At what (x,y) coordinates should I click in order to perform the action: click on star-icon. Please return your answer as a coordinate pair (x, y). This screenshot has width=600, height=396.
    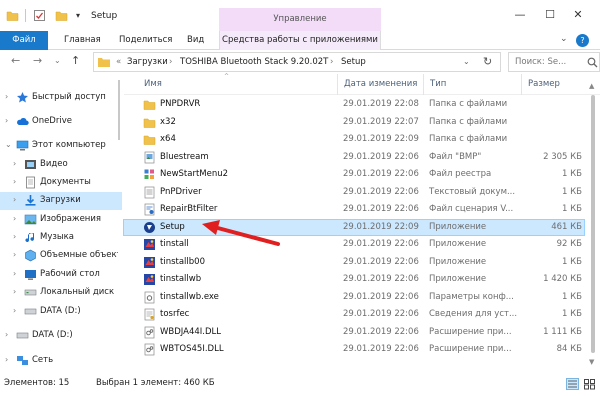
    Looking at the image, I should click on (22, 97).